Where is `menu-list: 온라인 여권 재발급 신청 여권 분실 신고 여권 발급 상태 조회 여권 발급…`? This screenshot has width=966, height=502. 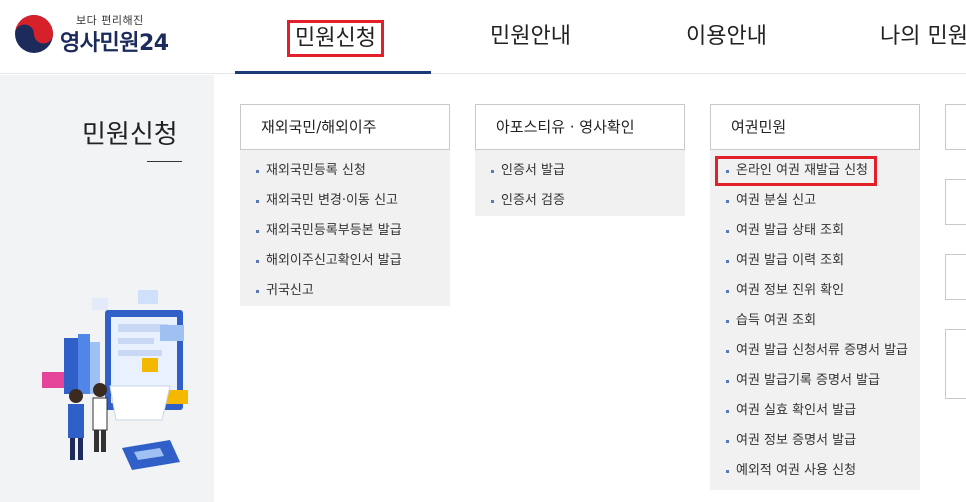 menu-list: 온라인 여권 재발급 신청 여권 분실 신고 여권 발급 상태 조회 여권 발급… is located at coordinates (815, 320).